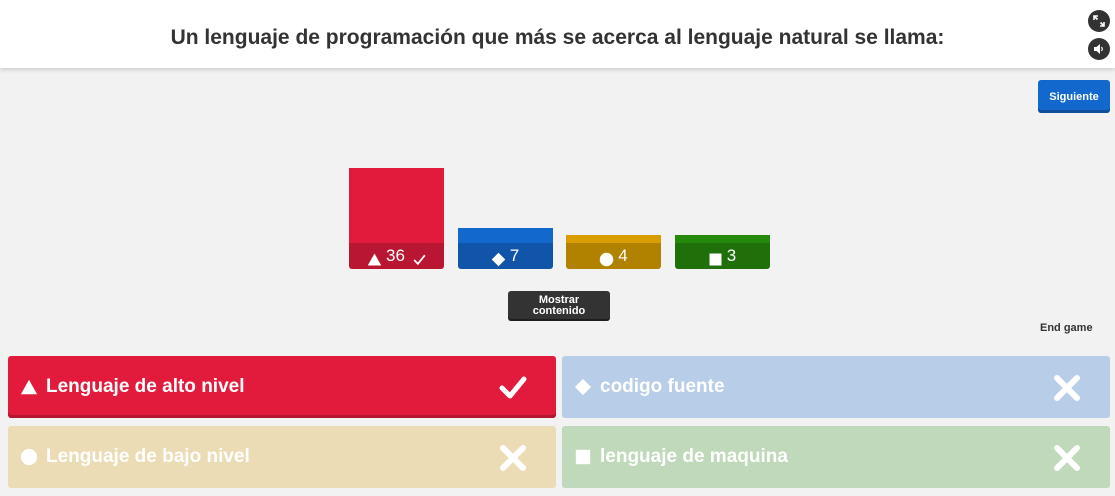 The image size is (1115, 496). What do you see at coordinates (662, 386) in the screenshot?
I see `answer-text: codigo fuente` at bounding box center [662, 386].